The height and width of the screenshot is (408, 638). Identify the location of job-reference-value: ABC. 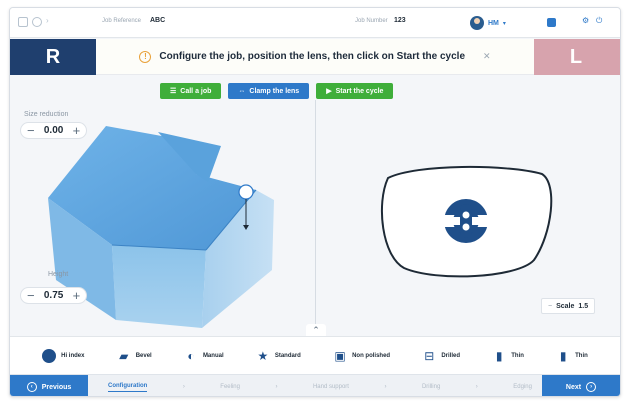
(157, 20).